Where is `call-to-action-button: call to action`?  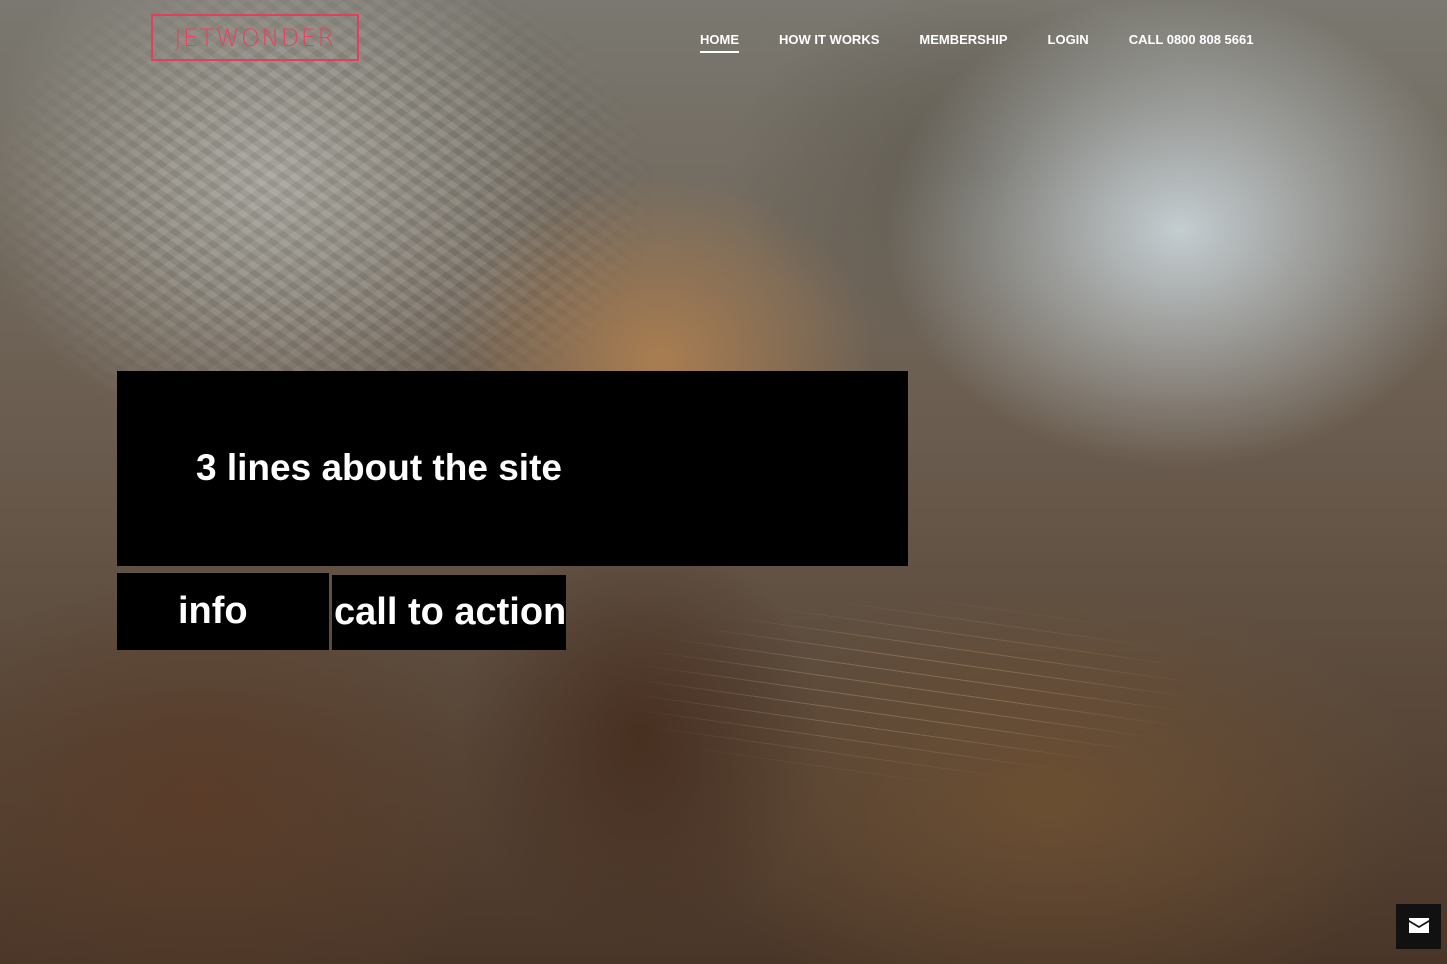
call-to-action-button: call to action is located at coordinates (449, 612).